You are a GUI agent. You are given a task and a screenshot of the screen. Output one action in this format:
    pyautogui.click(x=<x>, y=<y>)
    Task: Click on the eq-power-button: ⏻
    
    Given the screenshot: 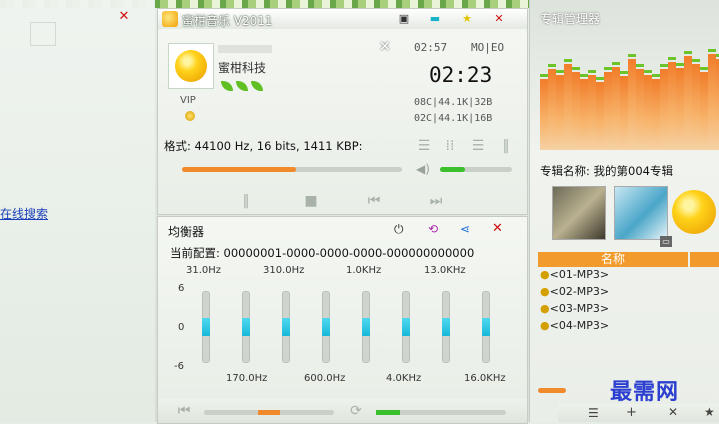 What is the action you would take?
    pyautogui.click(x=399, y=229)
    